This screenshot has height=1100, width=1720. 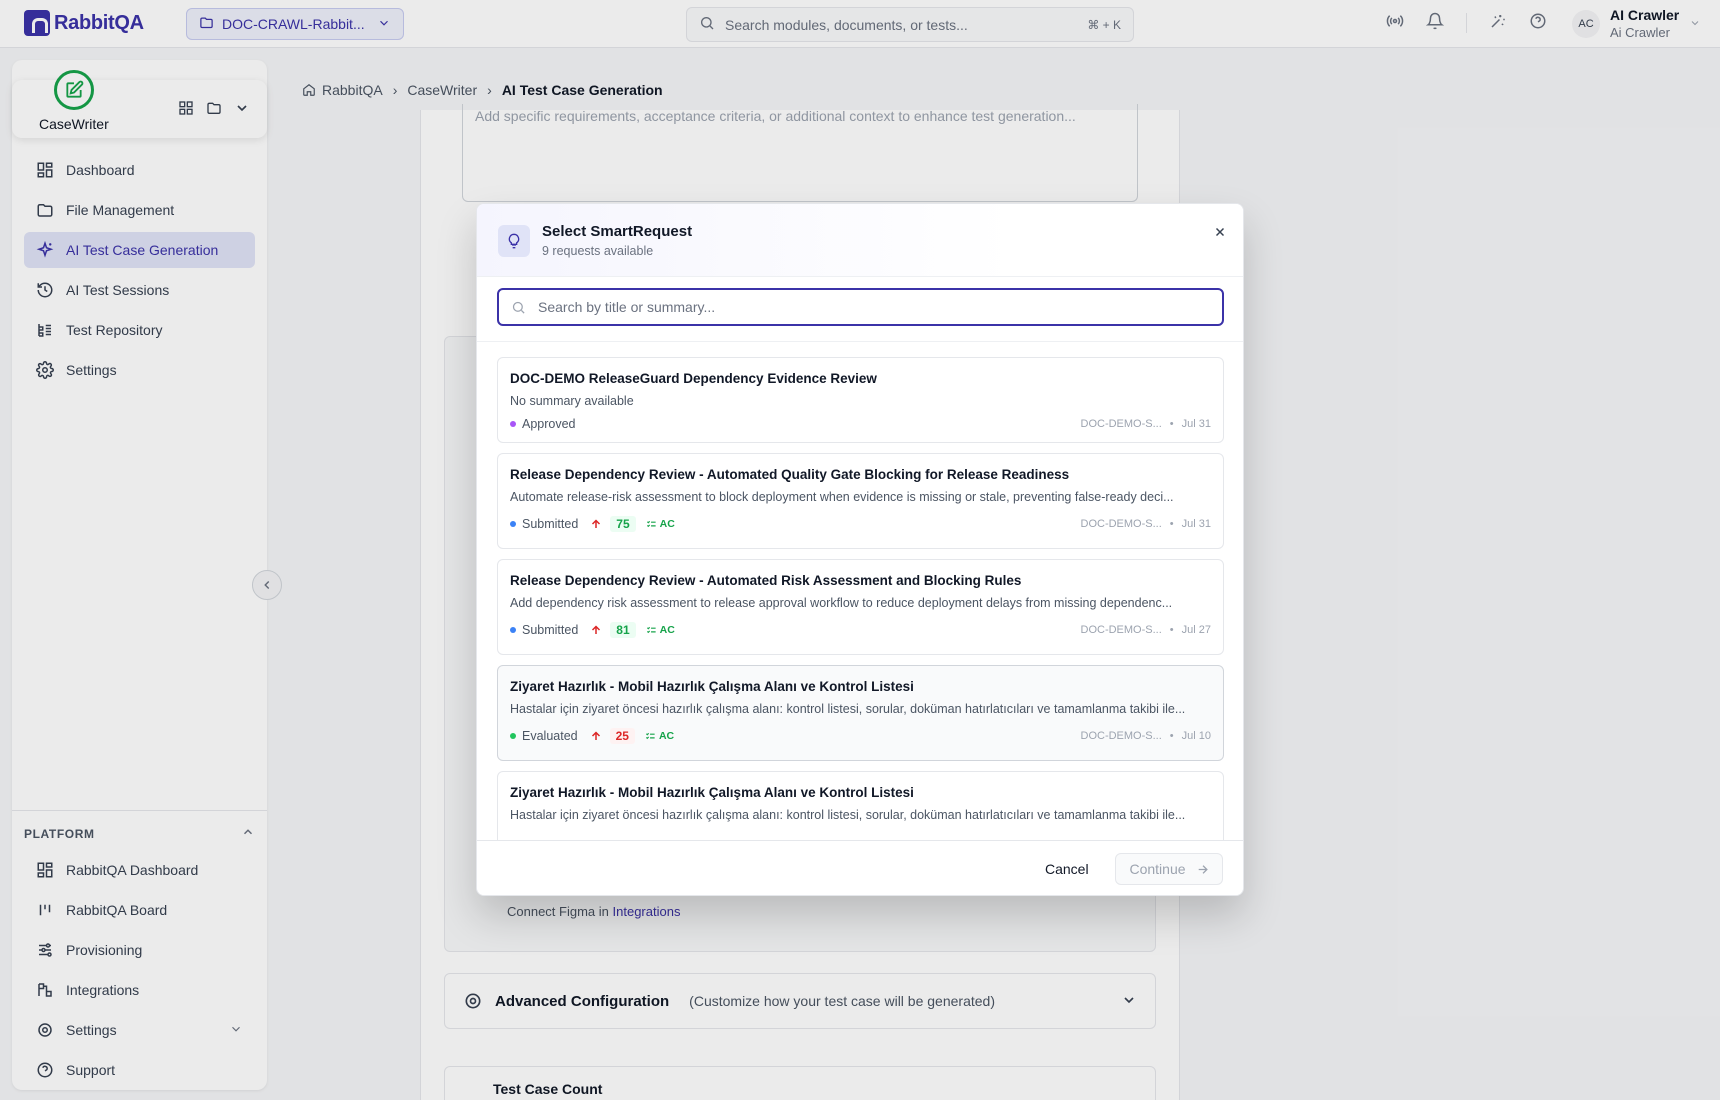 I want to click on request-date: Jul 10, so click(x=1196, y=736).